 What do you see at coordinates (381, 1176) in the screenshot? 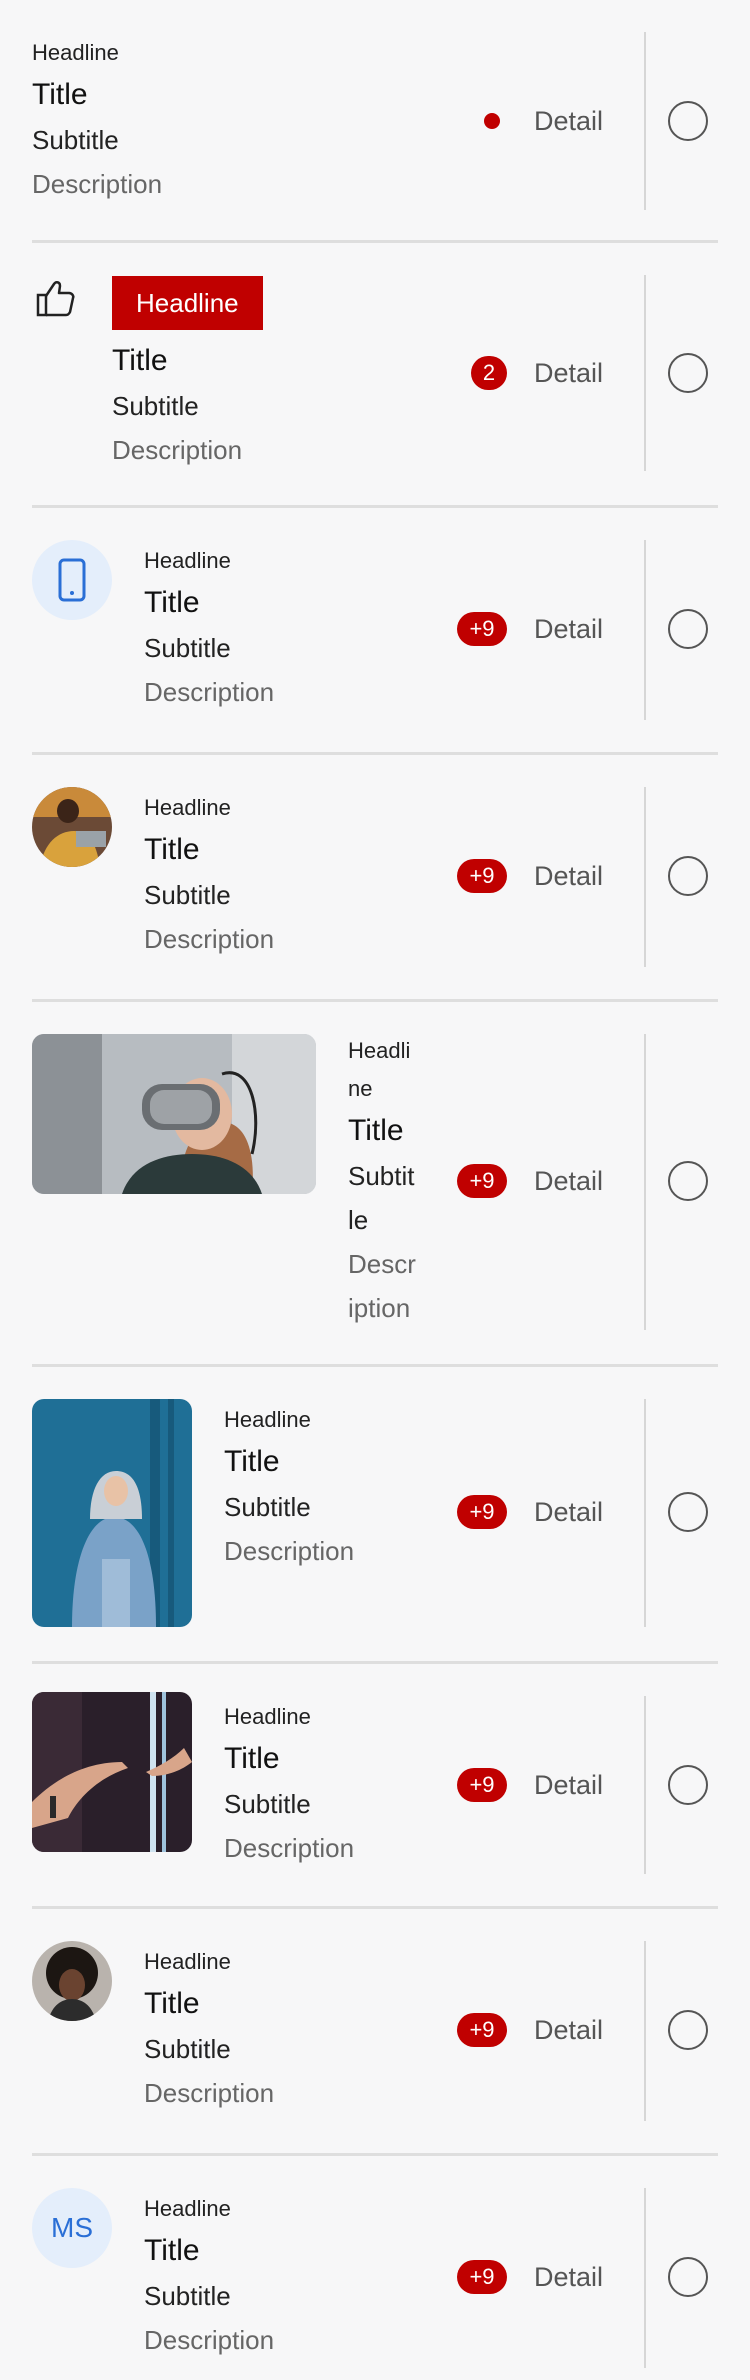
I see `item-subtitle-line-1: Subtit` at bounding box center [381, 1176].